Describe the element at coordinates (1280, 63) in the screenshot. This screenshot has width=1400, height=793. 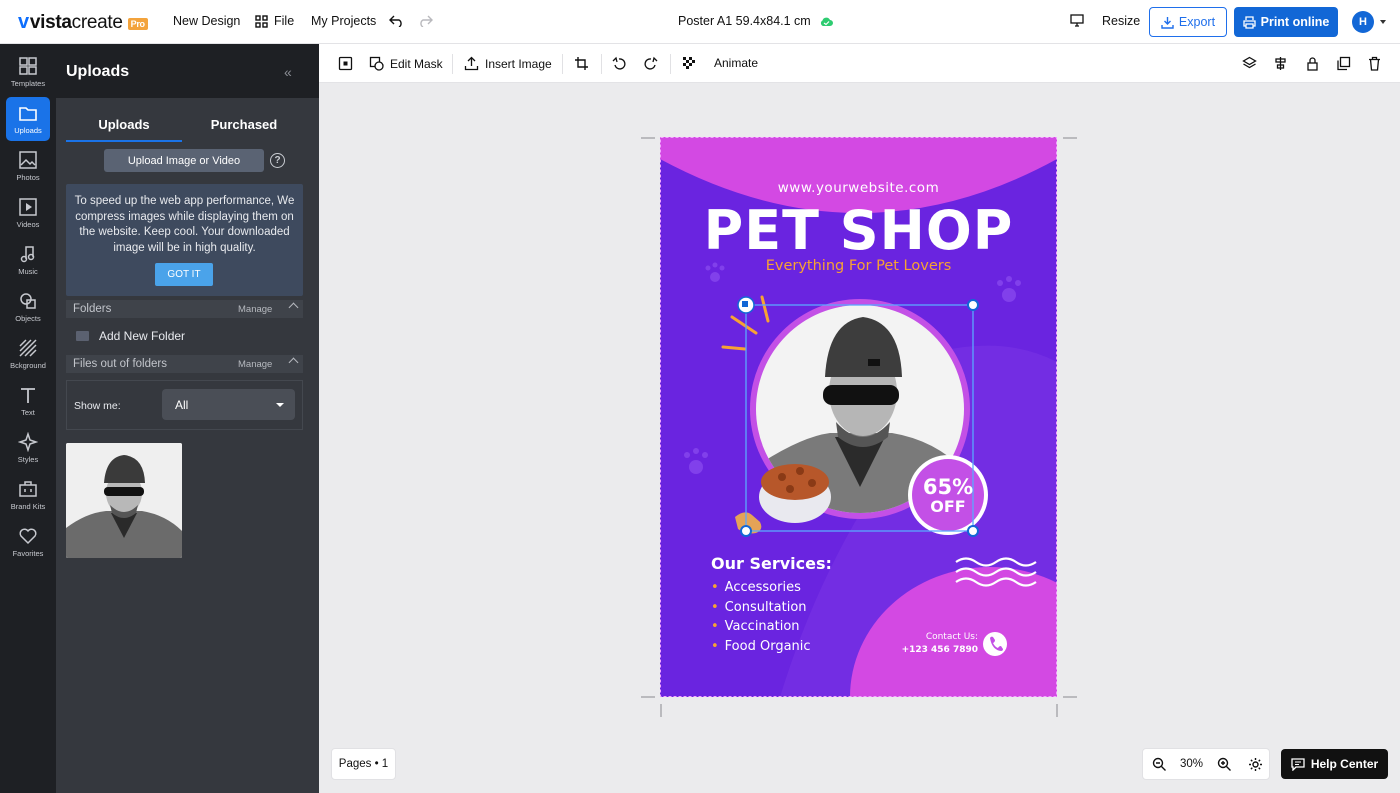
I see `align-button` at that location.